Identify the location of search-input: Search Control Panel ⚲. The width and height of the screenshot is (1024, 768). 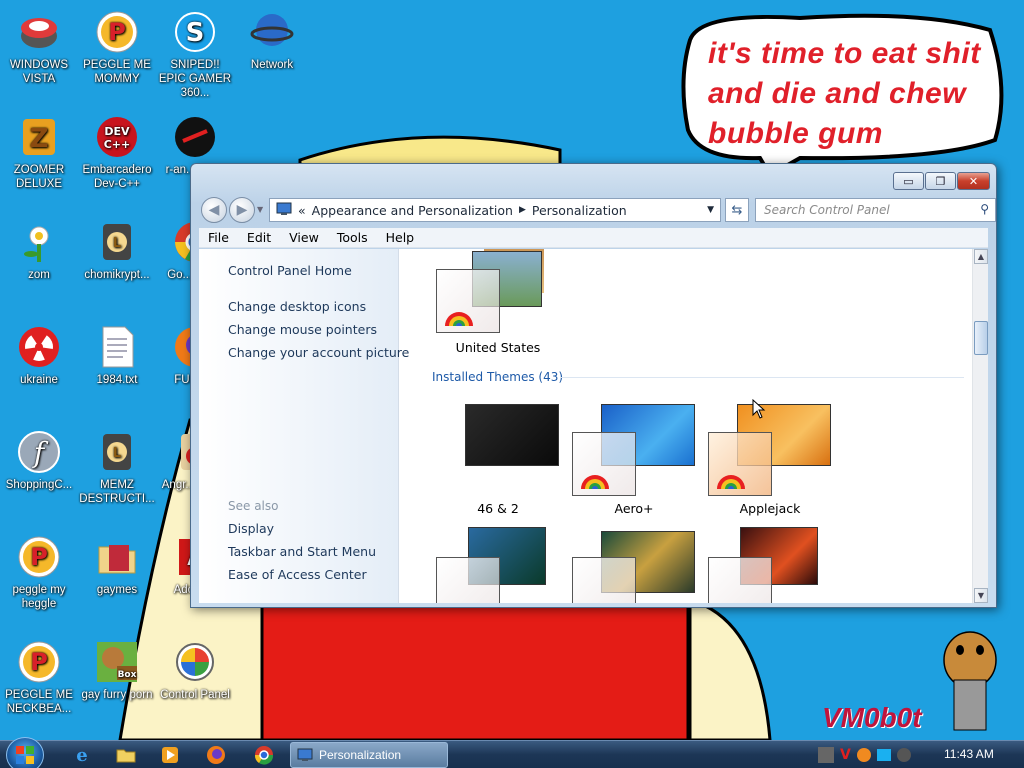
(875, 210).